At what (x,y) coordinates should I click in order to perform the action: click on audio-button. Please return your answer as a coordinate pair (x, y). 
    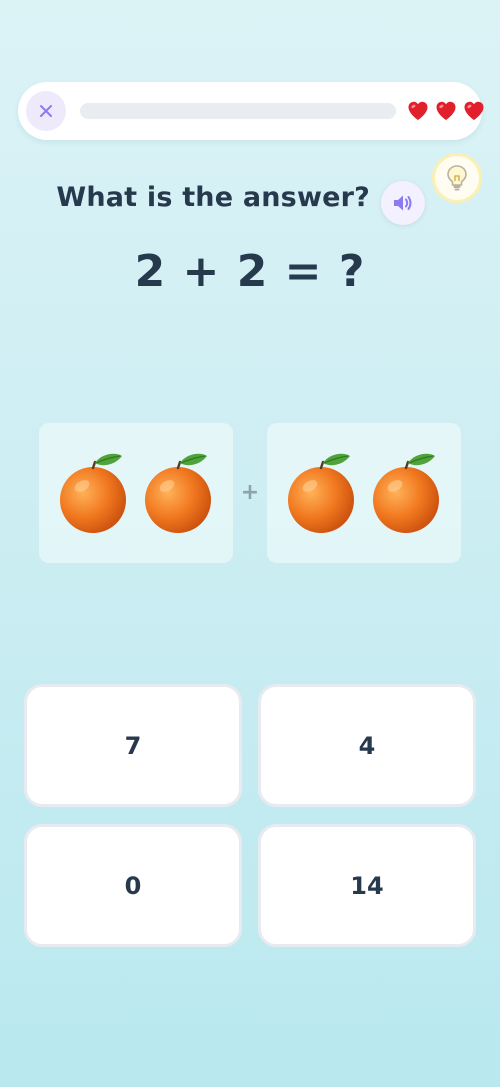
    Looking at the image, I should click on (403, 203).